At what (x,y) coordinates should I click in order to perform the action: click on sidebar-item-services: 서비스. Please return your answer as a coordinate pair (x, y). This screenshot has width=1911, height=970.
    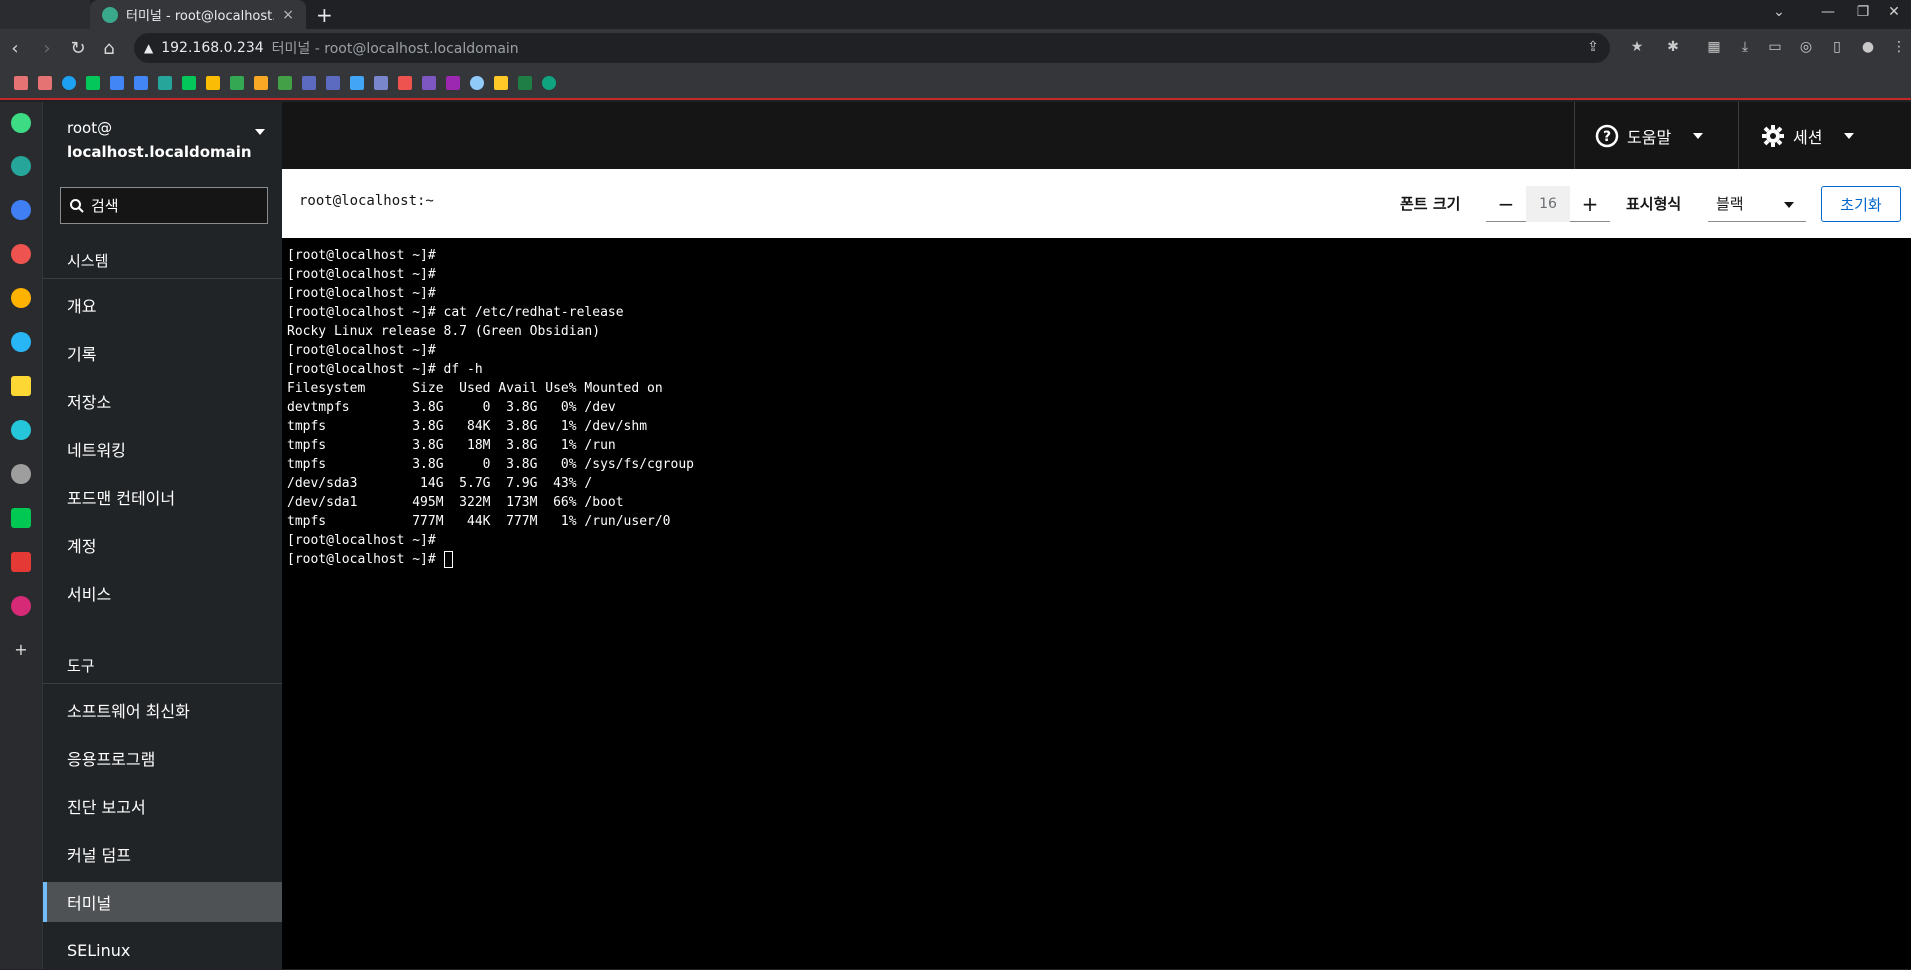
    Looking at the image, I should click on (163, 593).